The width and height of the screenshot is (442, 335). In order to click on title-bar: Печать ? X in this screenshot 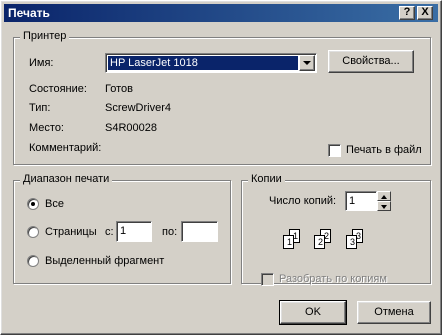, I will do `click(221, 13)`.